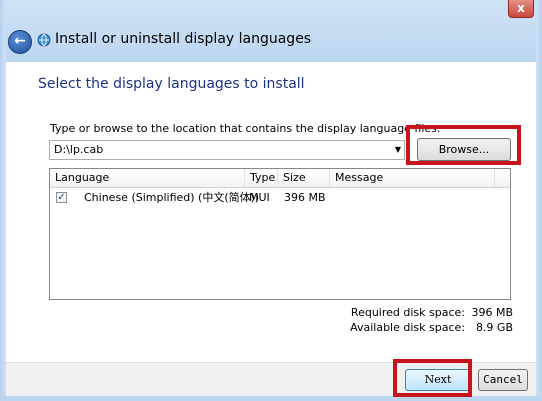 The width and height of the screenshot is (542, 401). What do you see at coordinates (407, 327) in the screenshot?
I see `available-space-label: Available disk space:` at bounding box center [407, 327].